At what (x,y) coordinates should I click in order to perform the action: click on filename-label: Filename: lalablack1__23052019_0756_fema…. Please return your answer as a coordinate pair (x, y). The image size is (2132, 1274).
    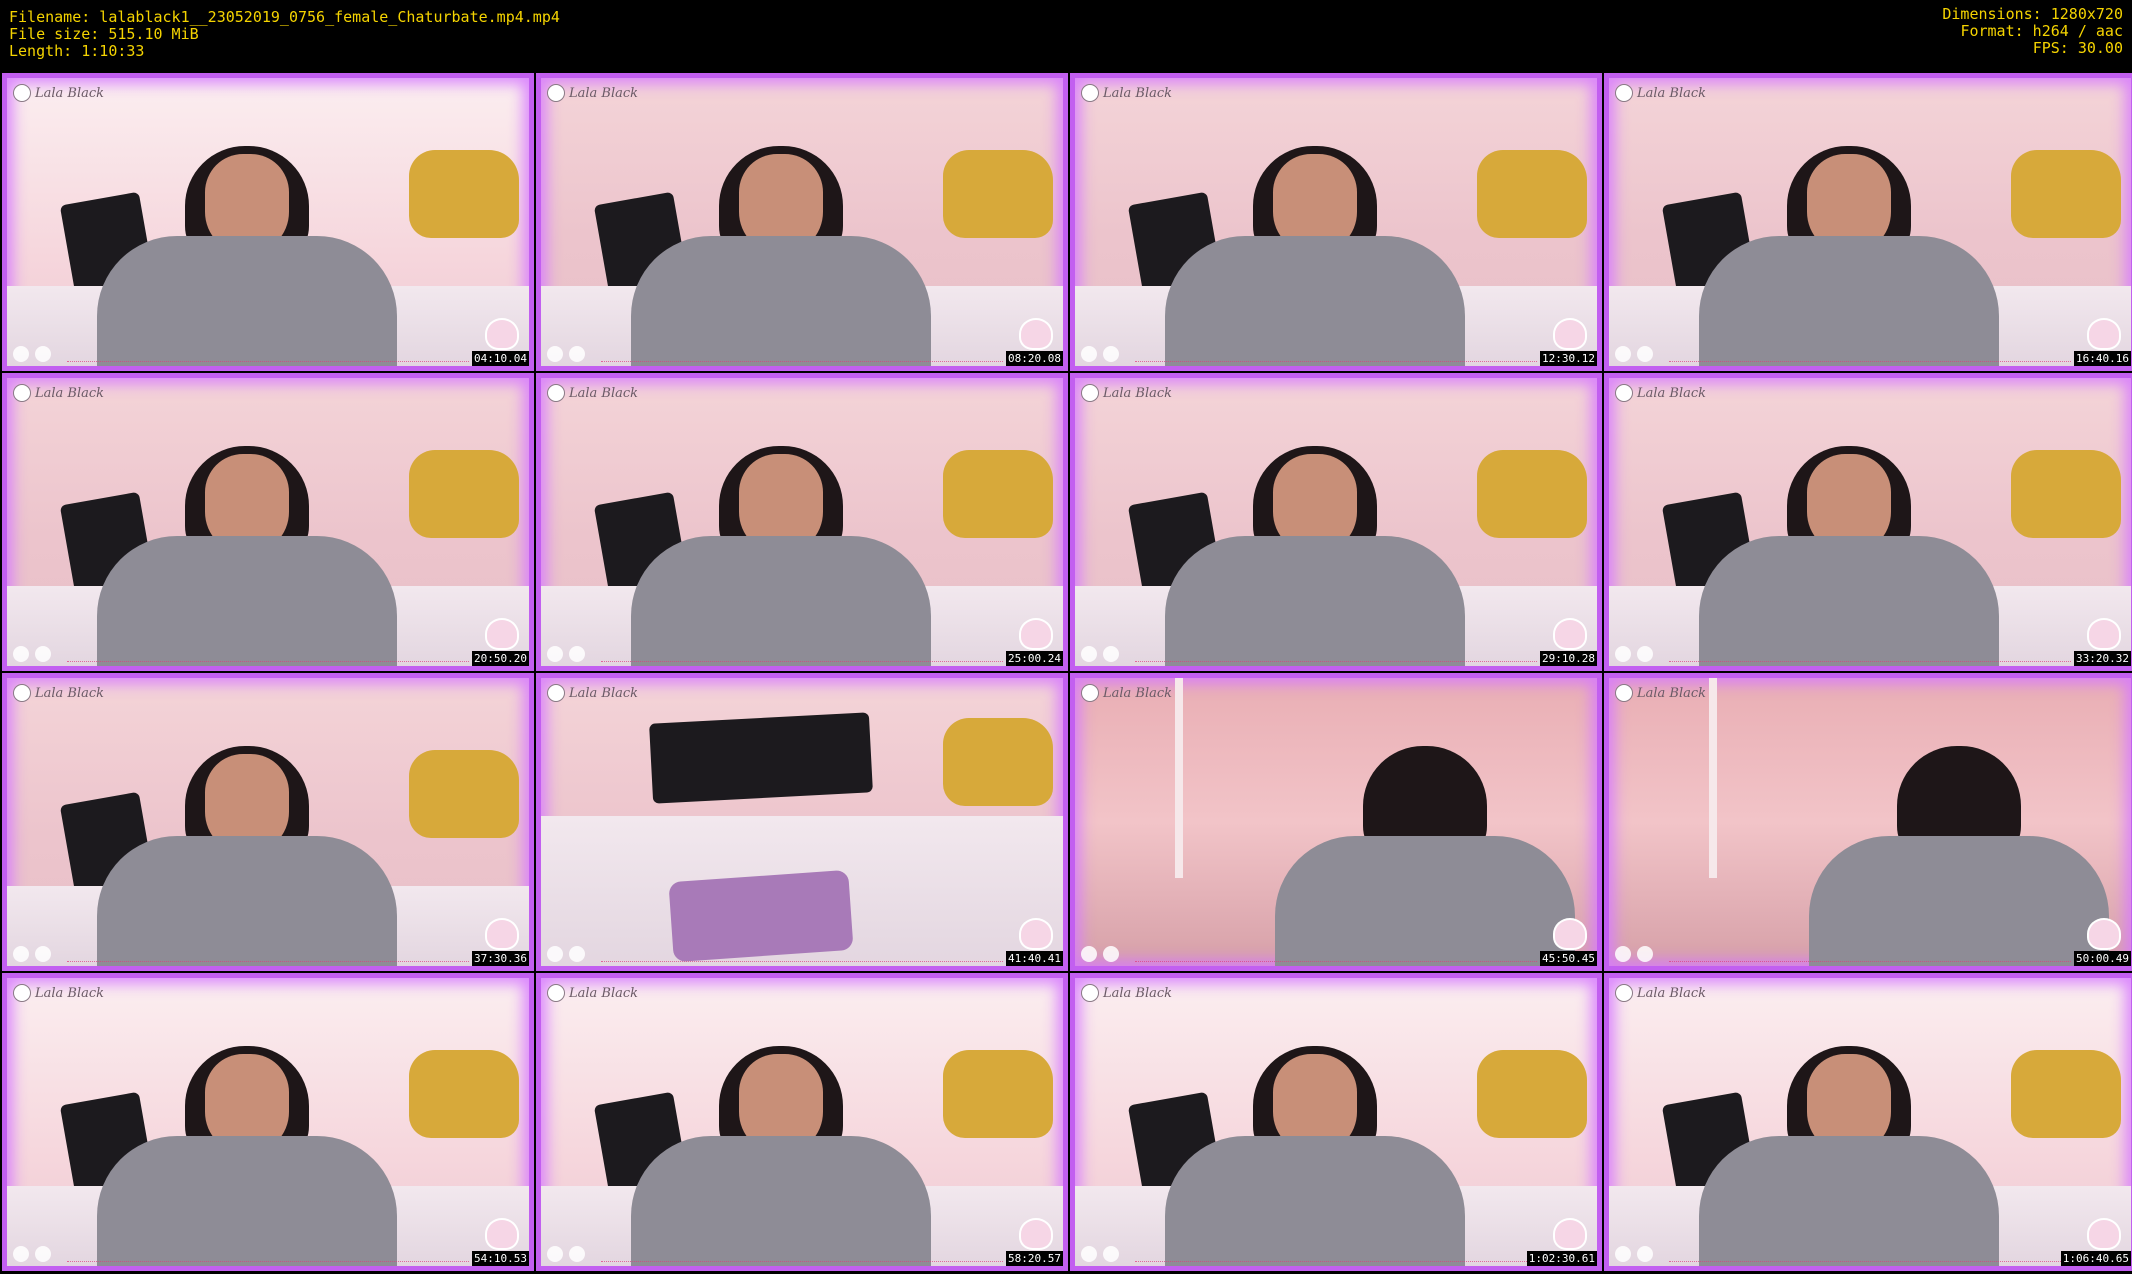
    Looking at the image, I should click on (284, 17).